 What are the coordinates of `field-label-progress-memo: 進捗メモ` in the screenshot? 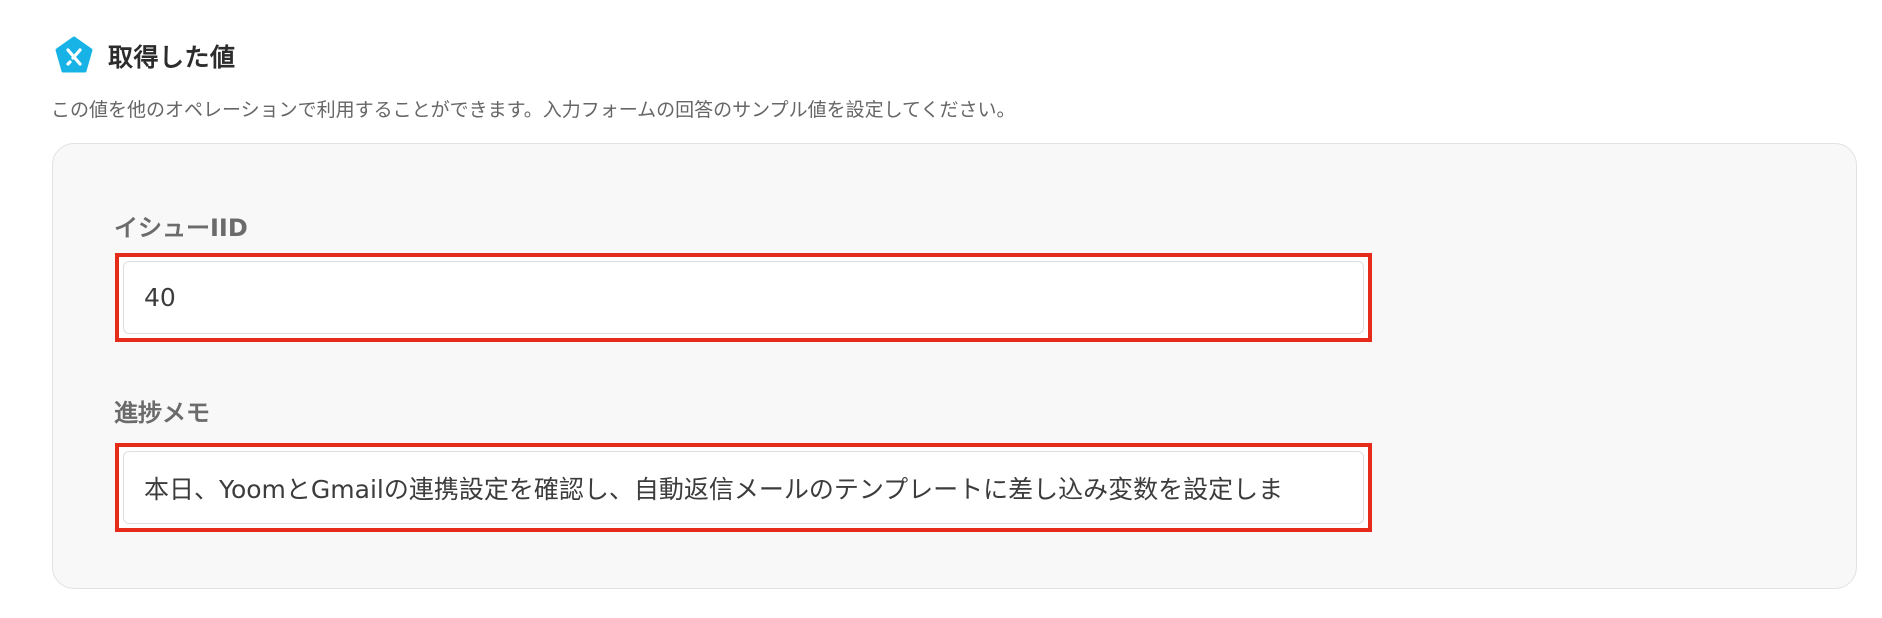 It's located at (162, 413).